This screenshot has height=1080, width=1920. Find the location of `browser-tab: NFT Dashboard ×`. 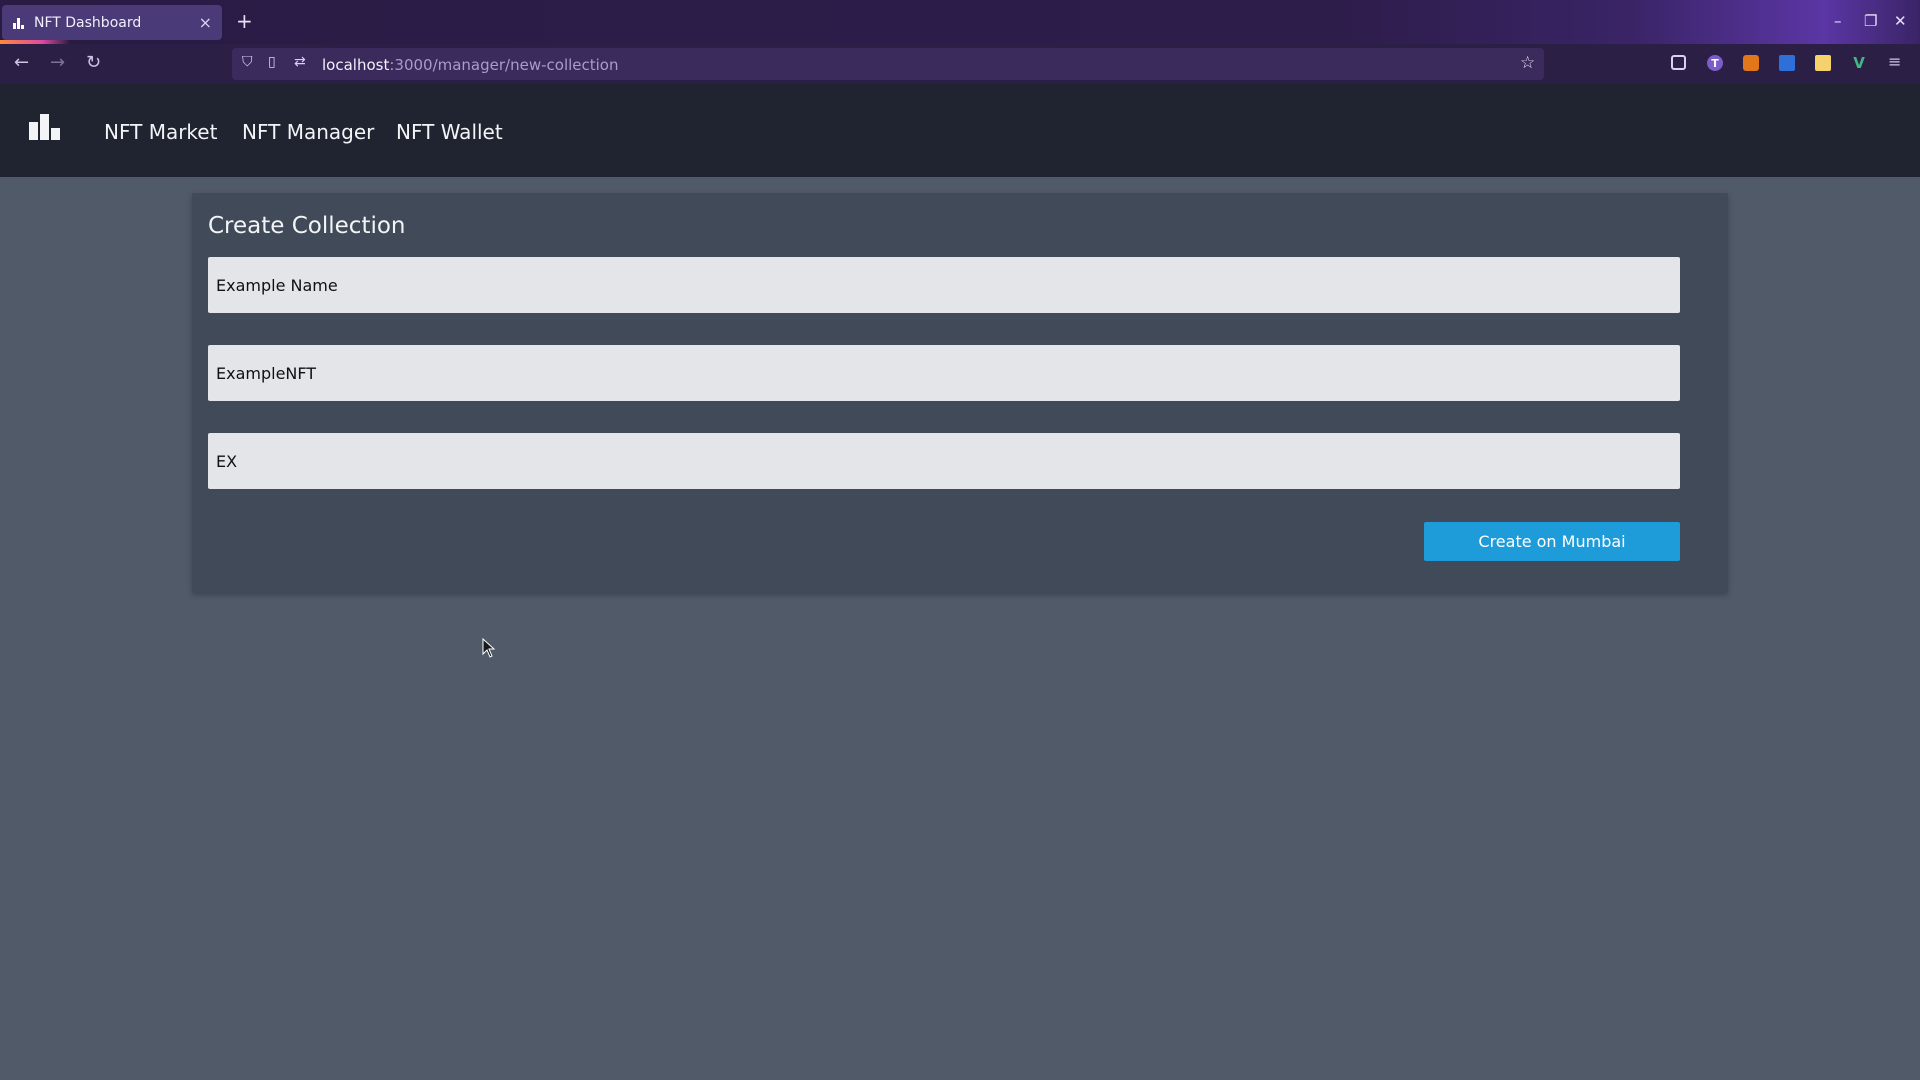

browser-tab: NFT Dashboard × is located at coordinates (112, 22).